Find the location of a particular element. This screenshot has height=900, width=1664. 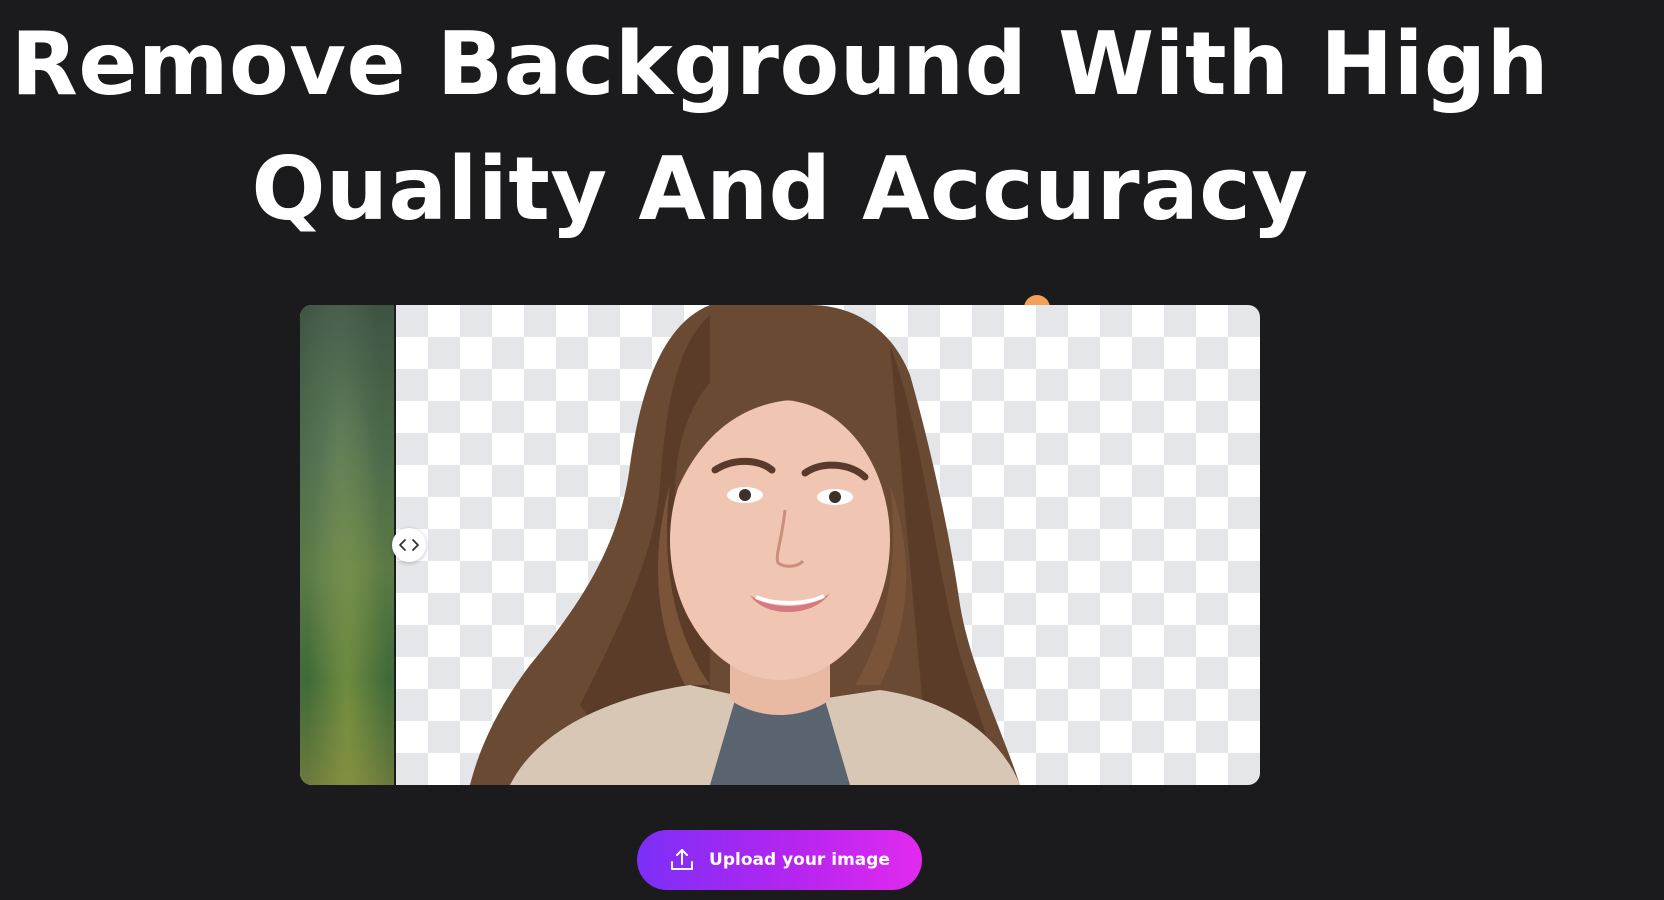

upload-image-button: Upload your image is located at coordinates (779, 860).